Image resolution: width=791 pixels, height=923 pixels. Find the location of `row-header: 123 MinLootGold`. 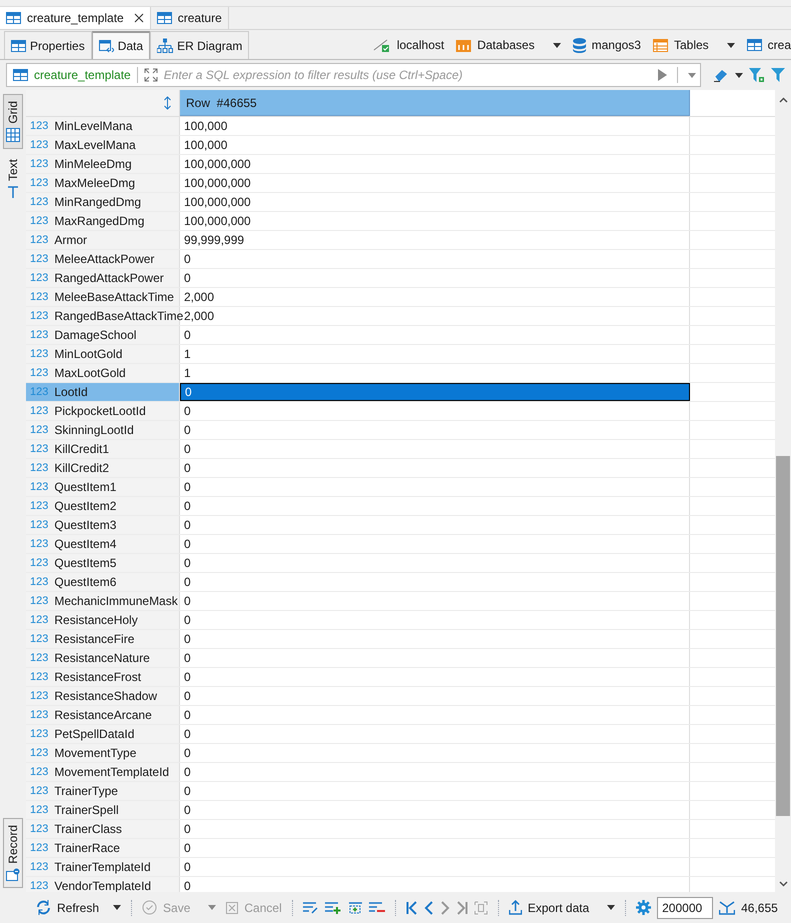

row-header: 123 MinLootGold is located at coordinates (103, 354).